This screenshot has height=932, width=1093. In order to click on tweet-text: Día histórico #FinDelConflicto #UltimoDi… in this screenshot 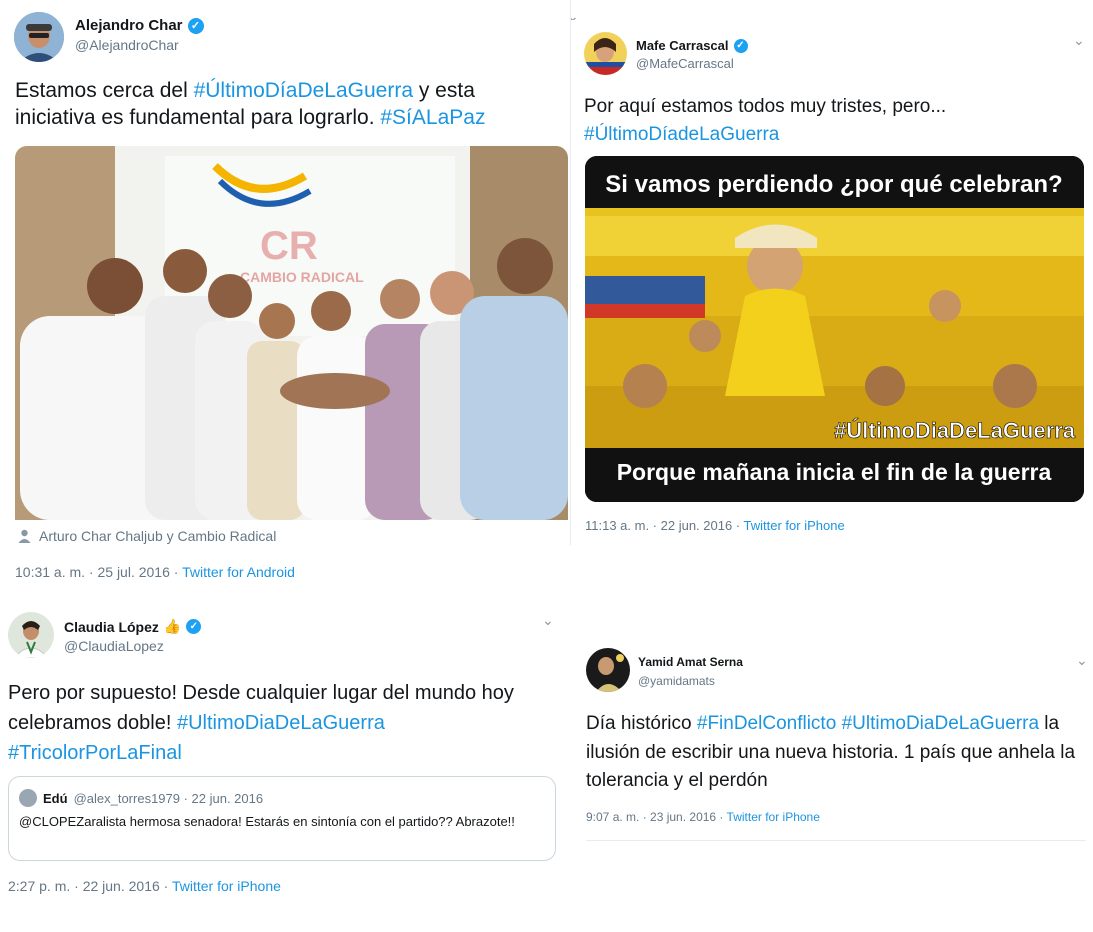, I will do `click(833, 753)`.